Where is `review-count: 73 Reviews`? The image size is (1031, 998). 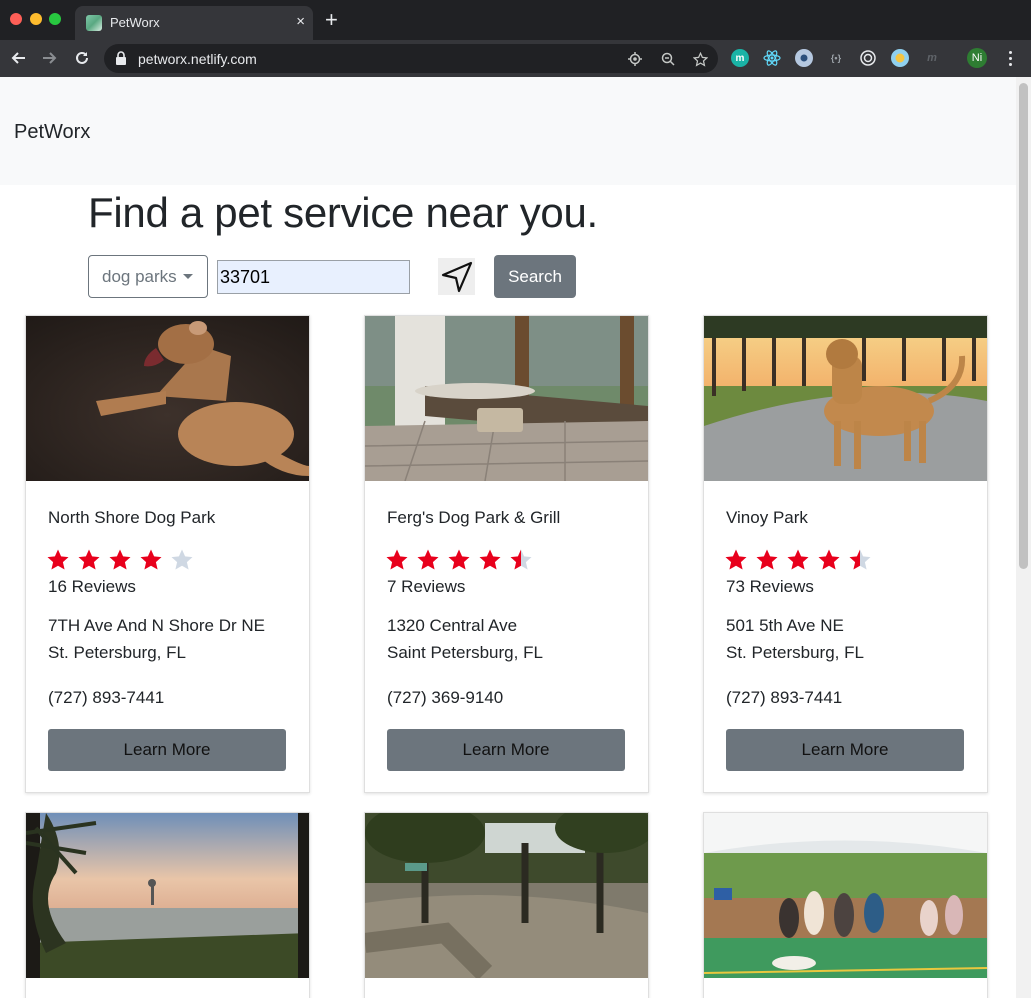
review-count: 73 Reviews is located at coordinates (770, 586).